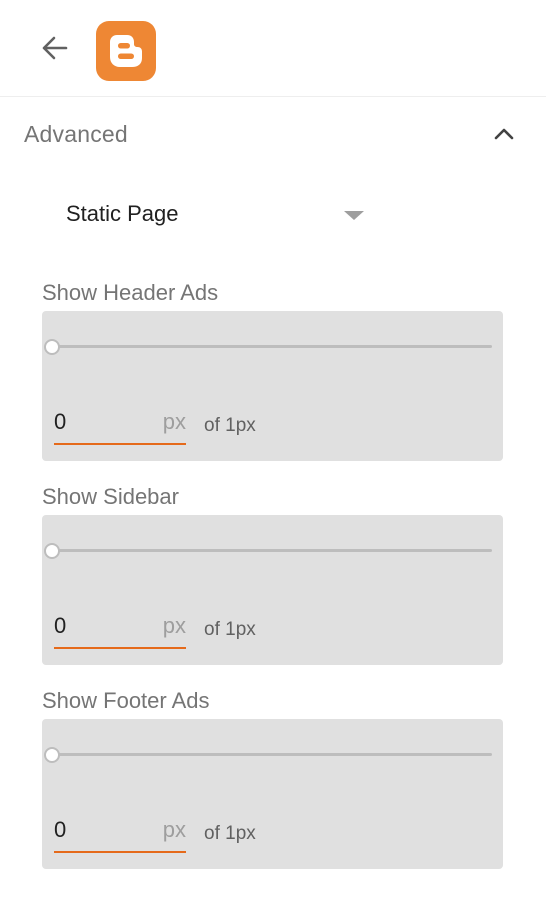  I want to click on setting-label: Show Sidebar, so click(110, 496).